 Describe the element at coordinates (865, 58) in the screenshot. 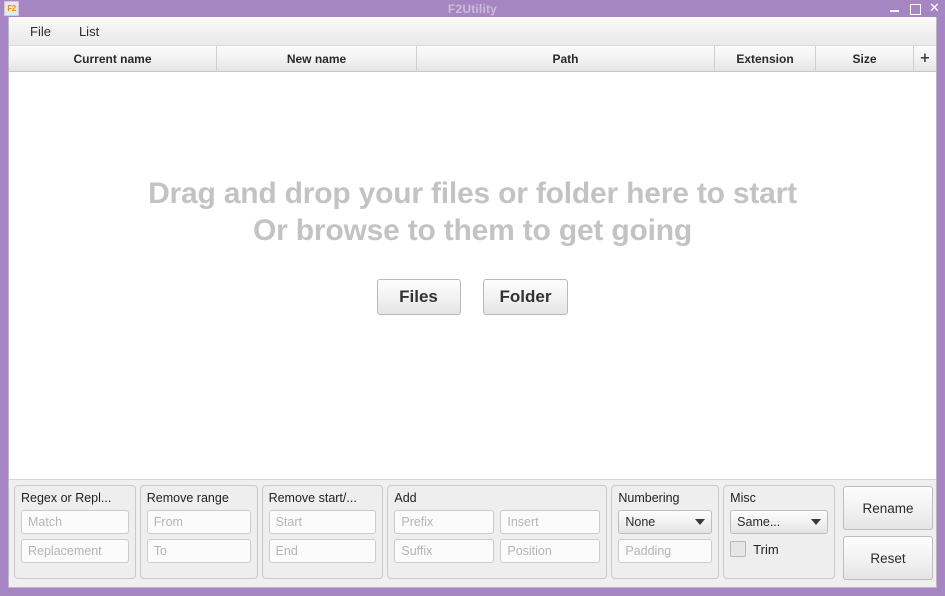

I see `column-header-size: Size` at that location.